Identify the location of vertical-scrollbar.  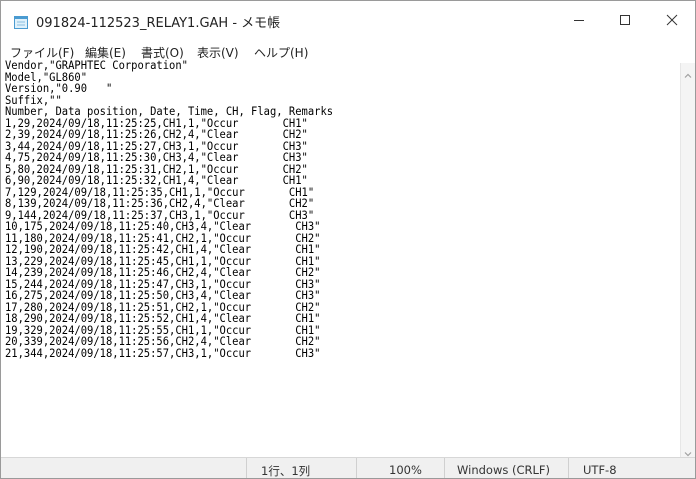
(687, 260).